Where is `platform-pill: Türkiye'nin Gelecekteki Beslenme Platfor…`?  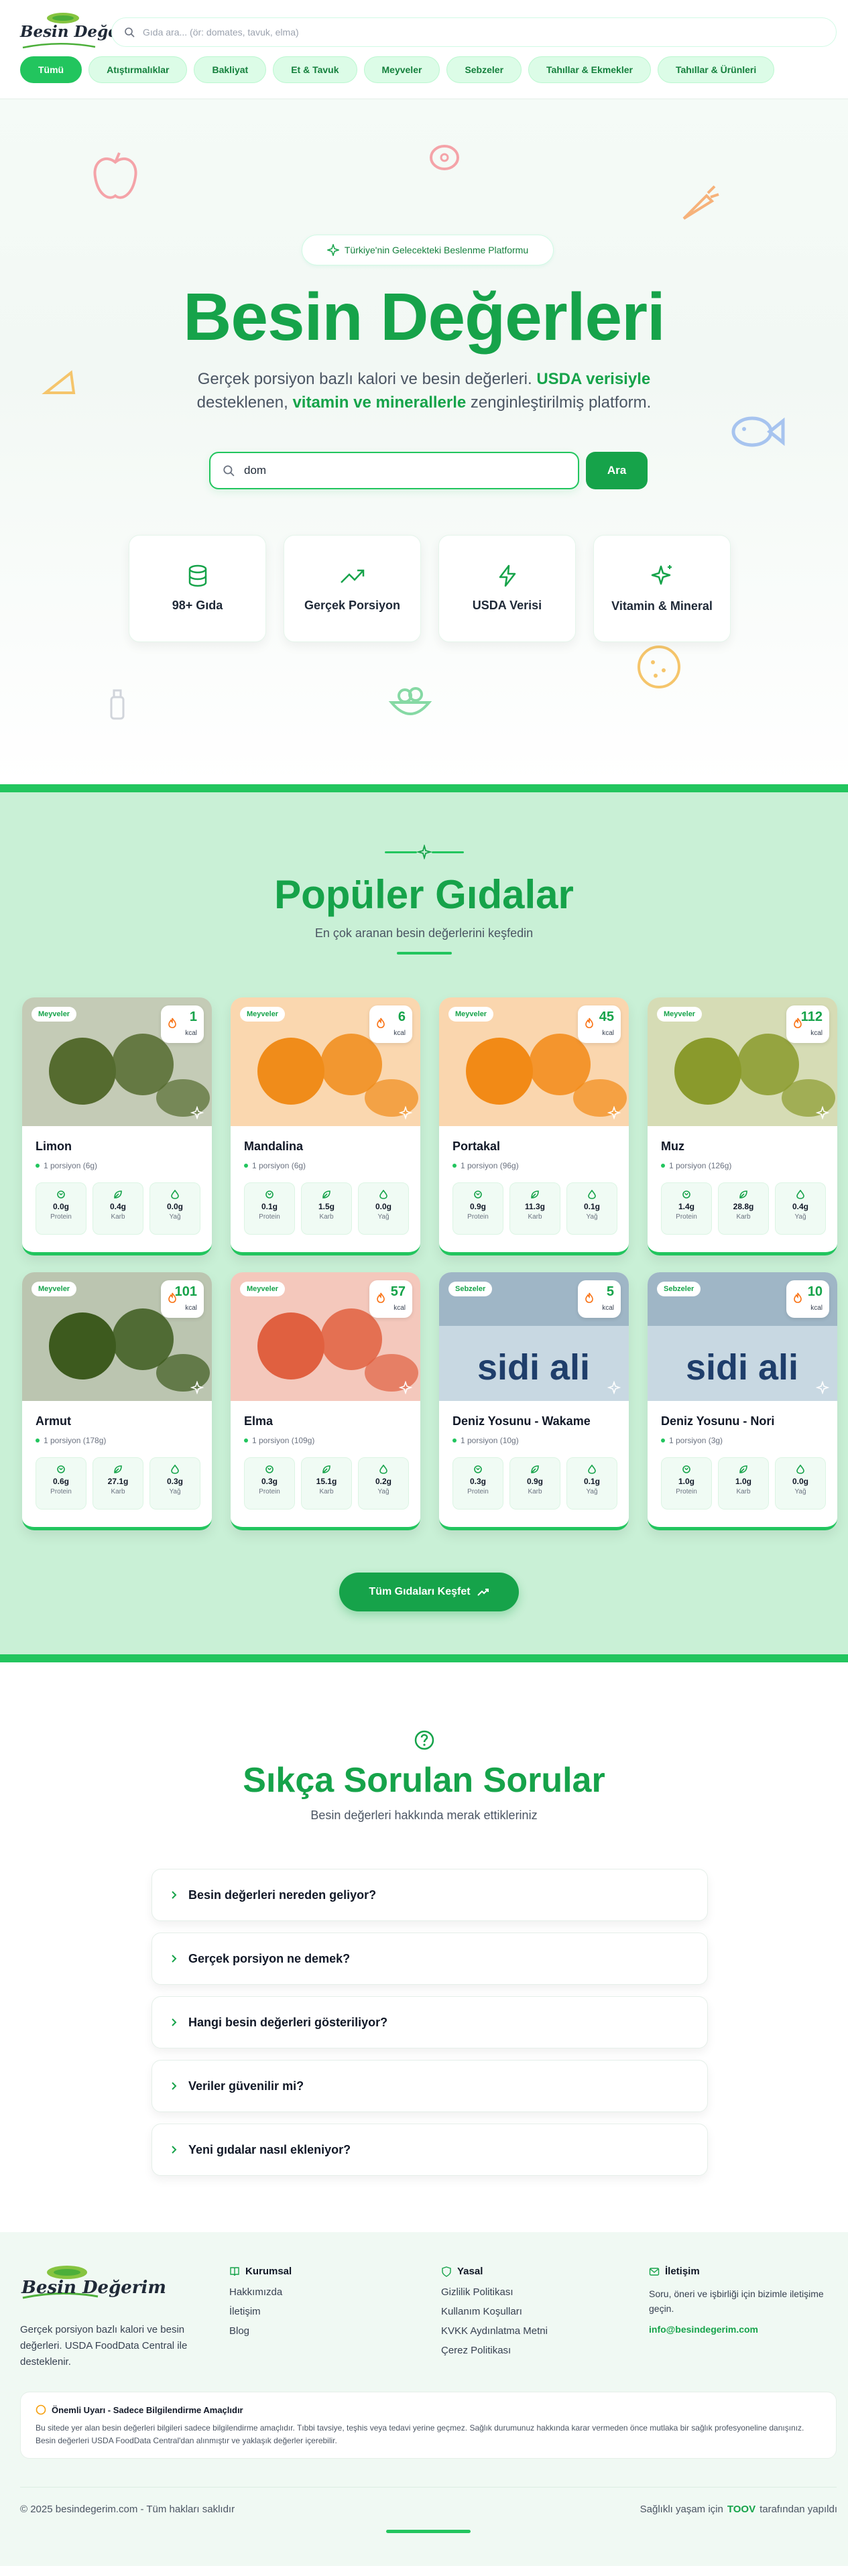 platform-pill: Türkiye'nin Gelecekteki Beslenme Platfor… is located at coordinates (428, 250).